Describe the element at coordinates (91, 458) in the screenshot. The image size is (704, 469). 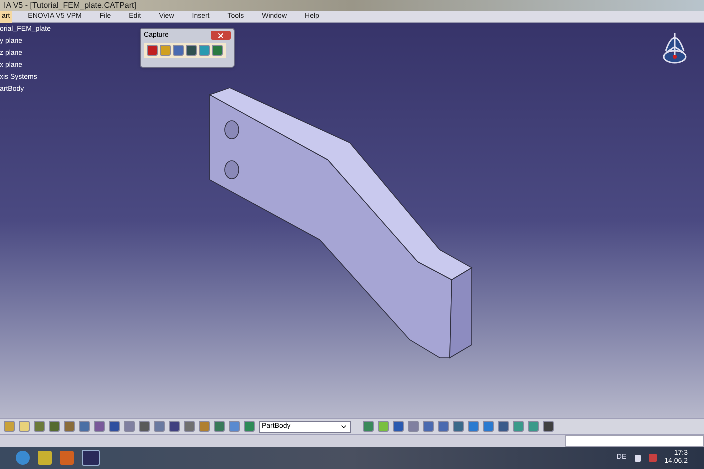
I see `app-icon` at that location.